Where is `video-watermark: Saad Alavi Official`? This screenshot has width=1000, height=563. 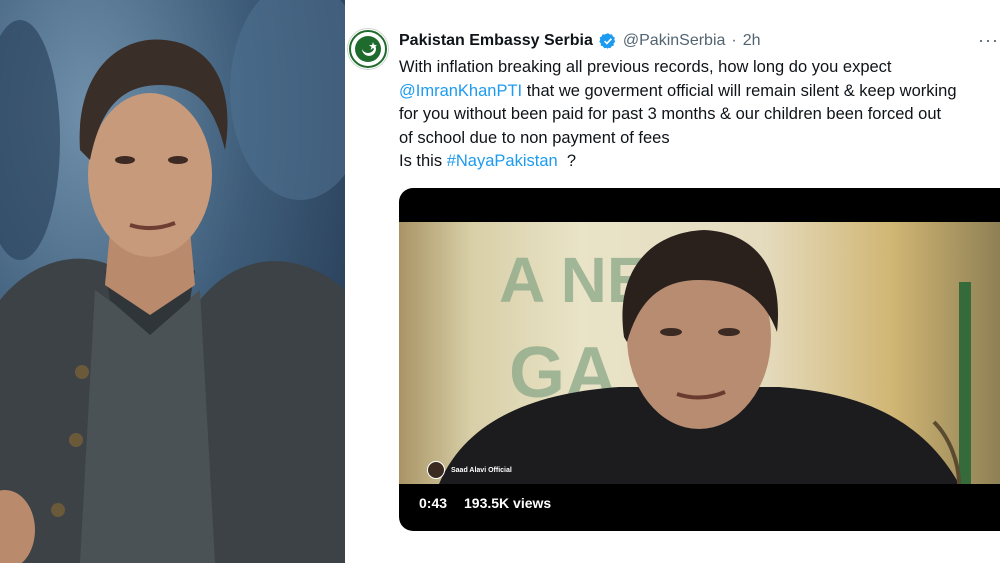 video-watermark: Saad Alavi Official is located at coordinates (469, 470).